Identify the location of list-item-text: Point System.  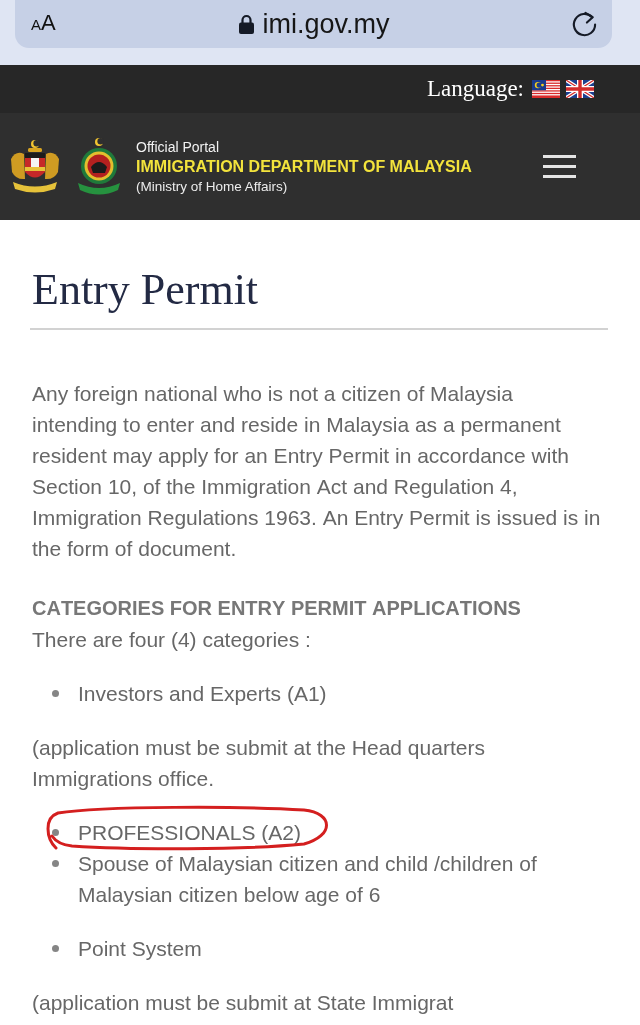
(140, 949).